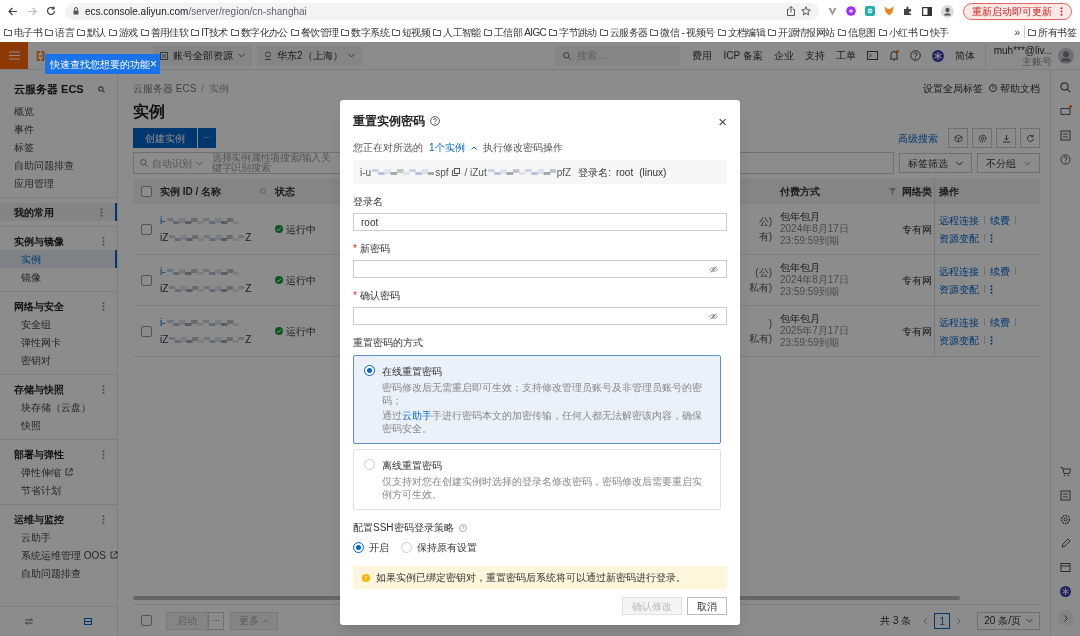 The height and width of the screenshot is (636, 1080). I want to click on table-cell-text: (公), so click(763, 273).